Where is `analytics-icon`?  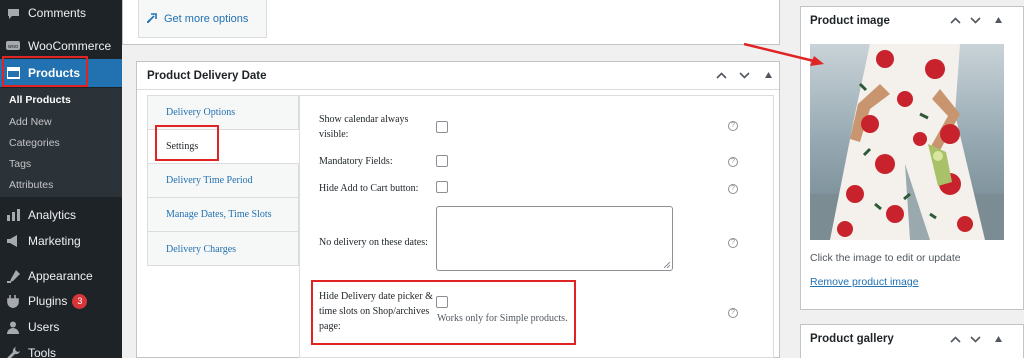
analytics-icon is located at coordinates (13, 215).